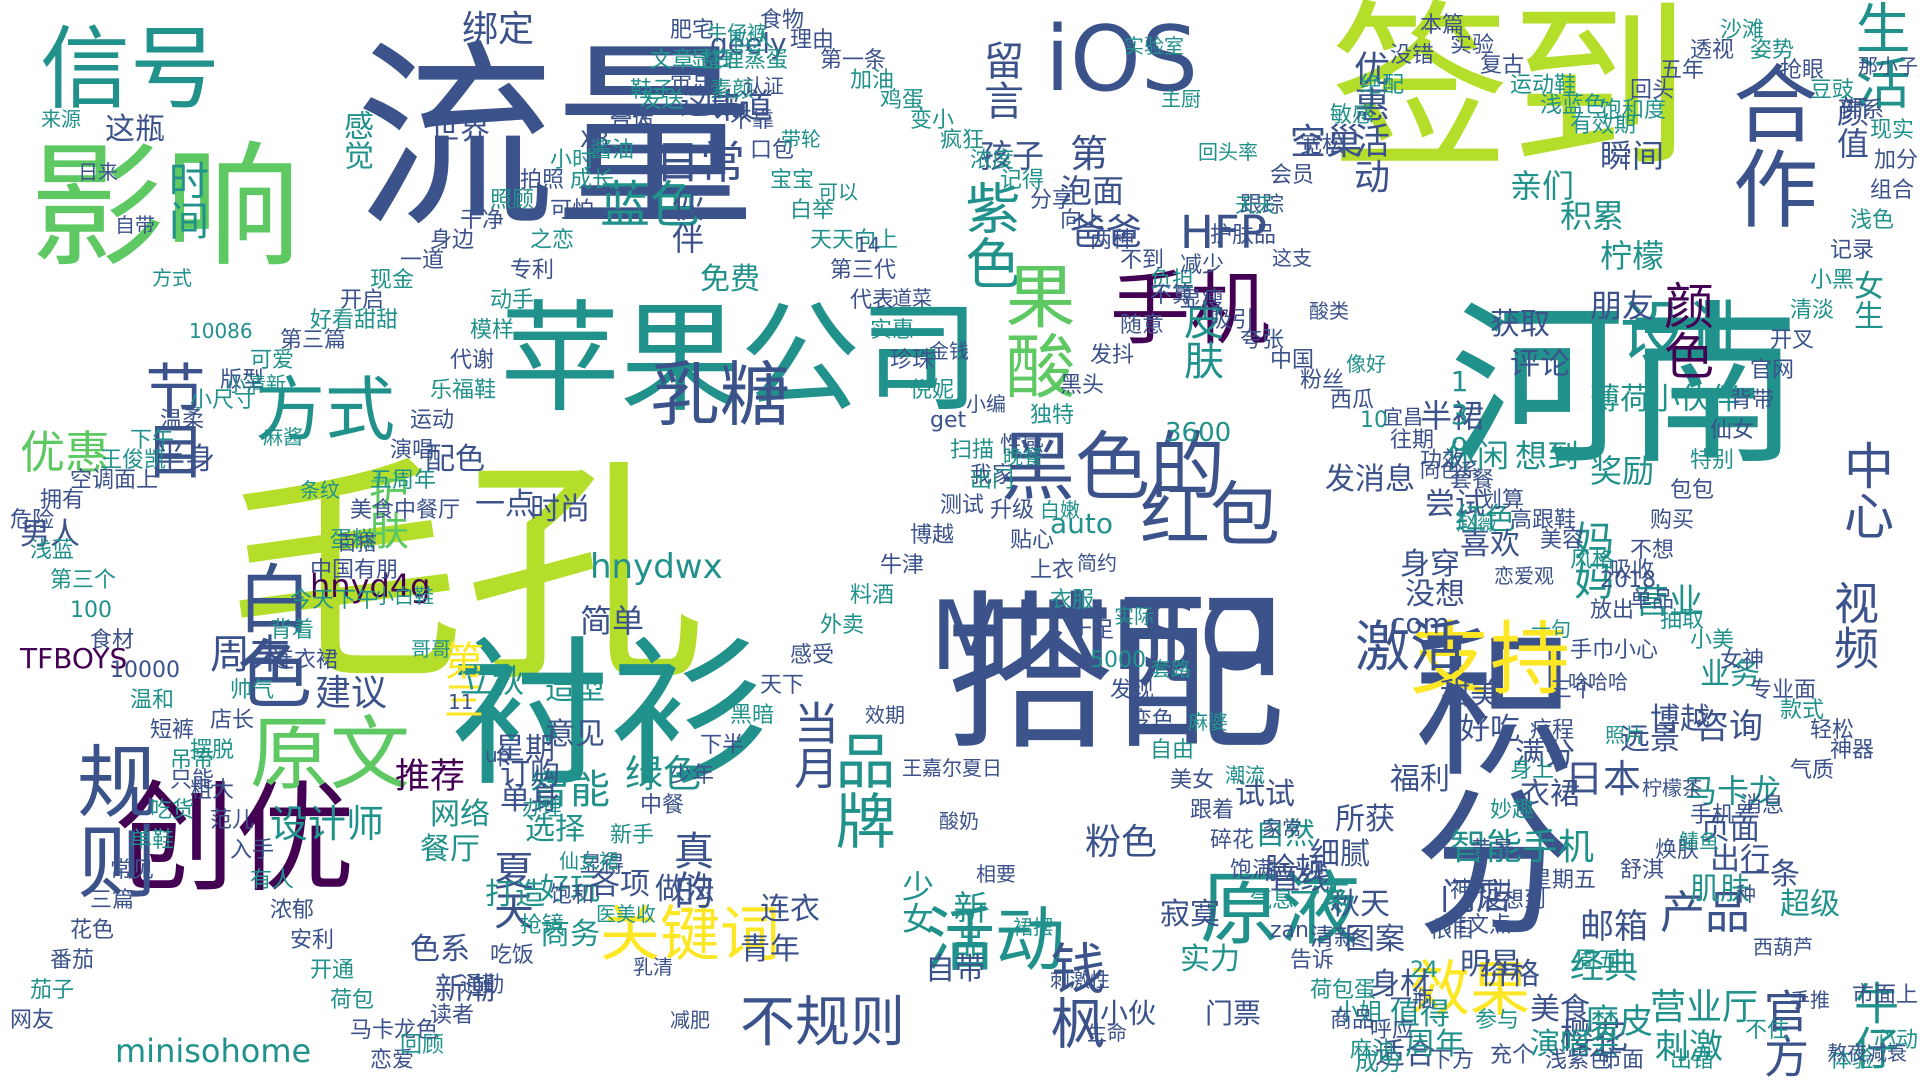  I want to click on word: 购买, so click(1672, 520).